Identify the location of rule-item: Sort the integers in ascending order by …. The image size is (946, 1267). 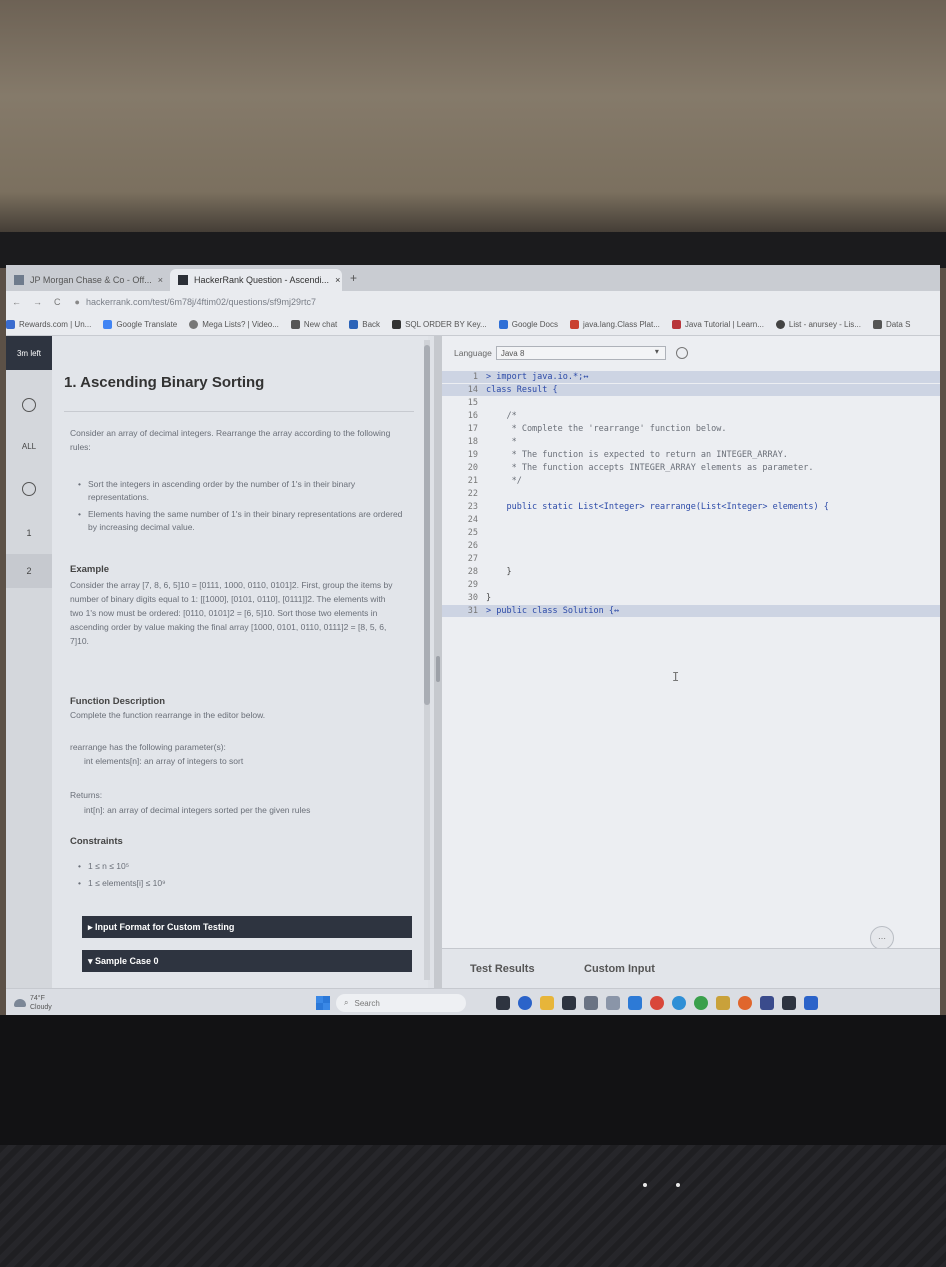
(243, 491).